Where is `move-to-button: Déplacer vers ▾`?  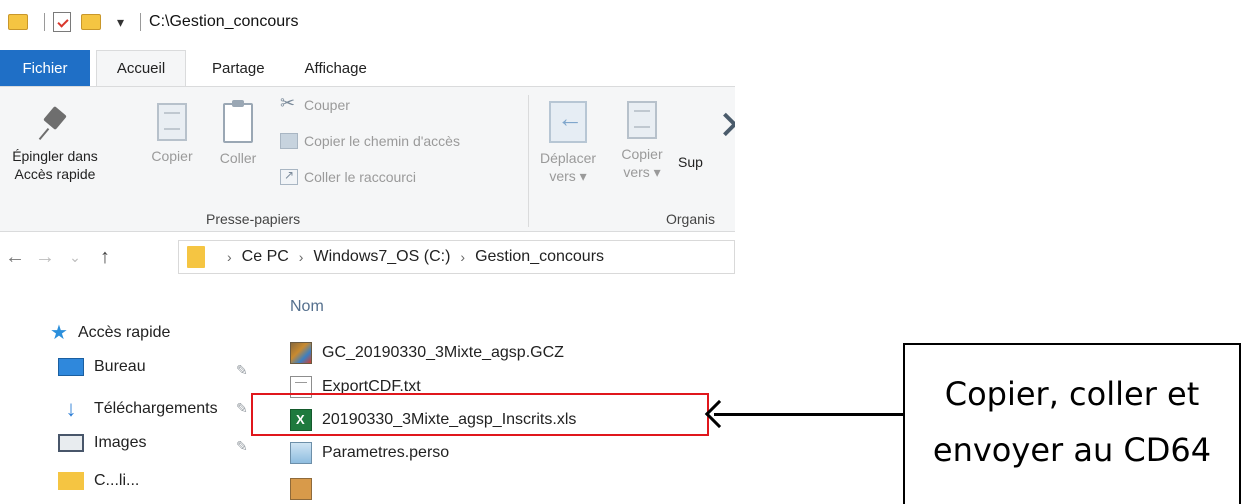
move-to-button: Déplacer vers ▾ is located at coordinates (568, 143).